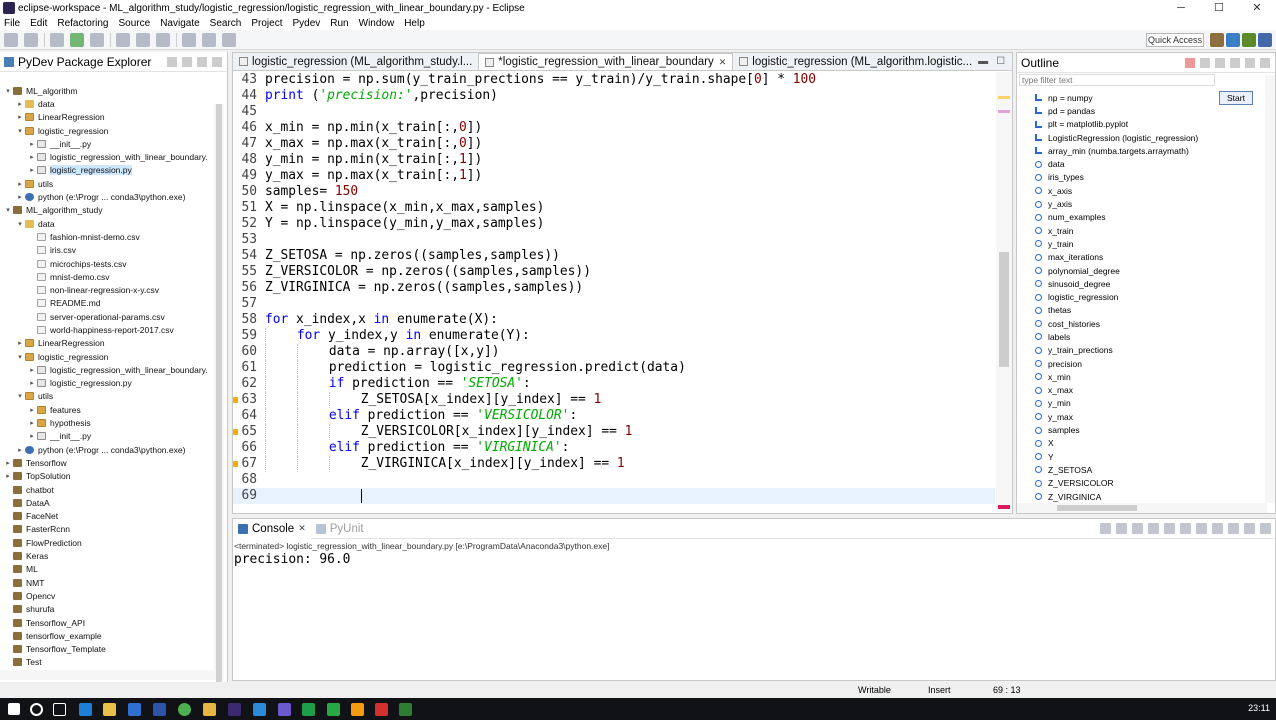 This screenshot has width=1276, height=720. I want to click on open-type-icon, so click(143, 39).